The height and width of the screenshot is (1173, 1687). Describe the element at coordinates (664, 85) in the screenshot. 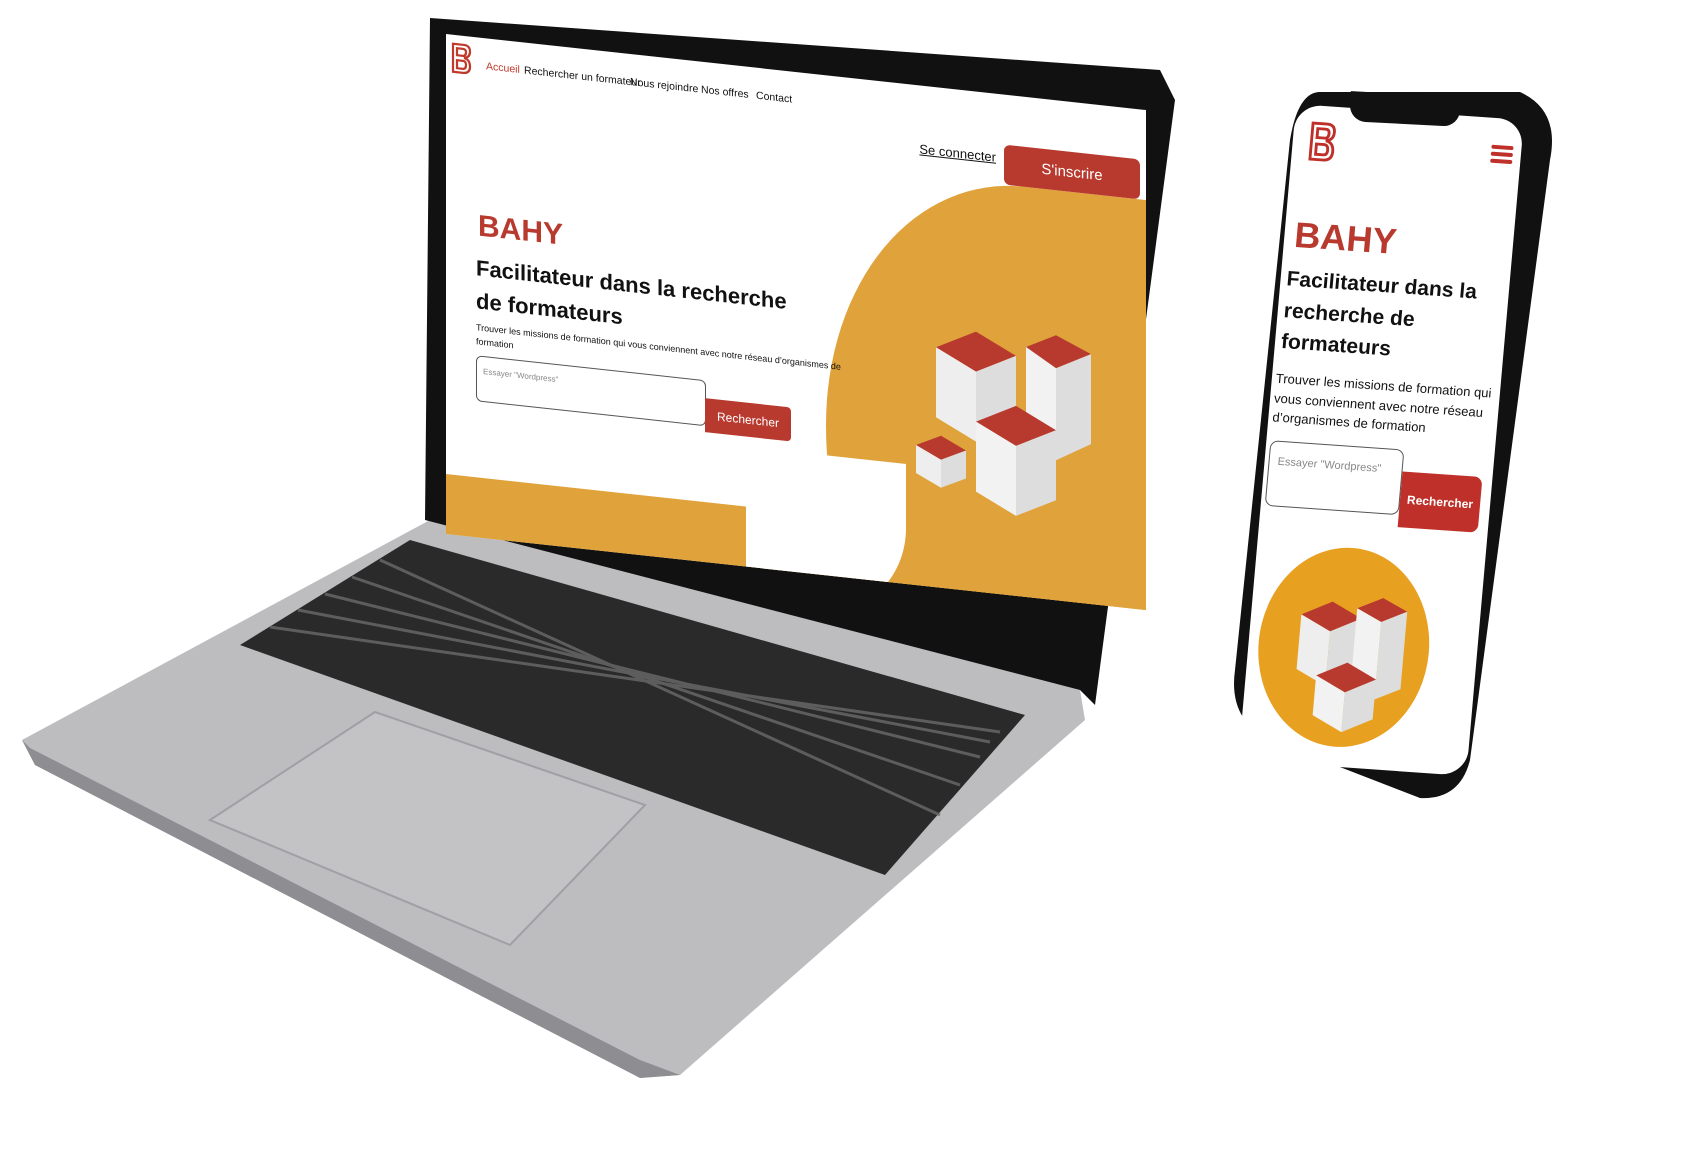

I see `nav-nous-rejoindre: Nous rejoindre` at that location.